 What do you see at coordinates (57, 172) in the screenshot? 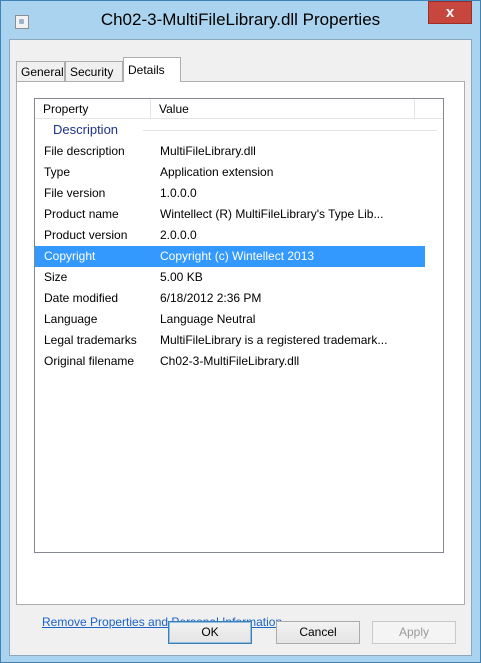
I see `property-name: Type` at bounding box center [57, 172].